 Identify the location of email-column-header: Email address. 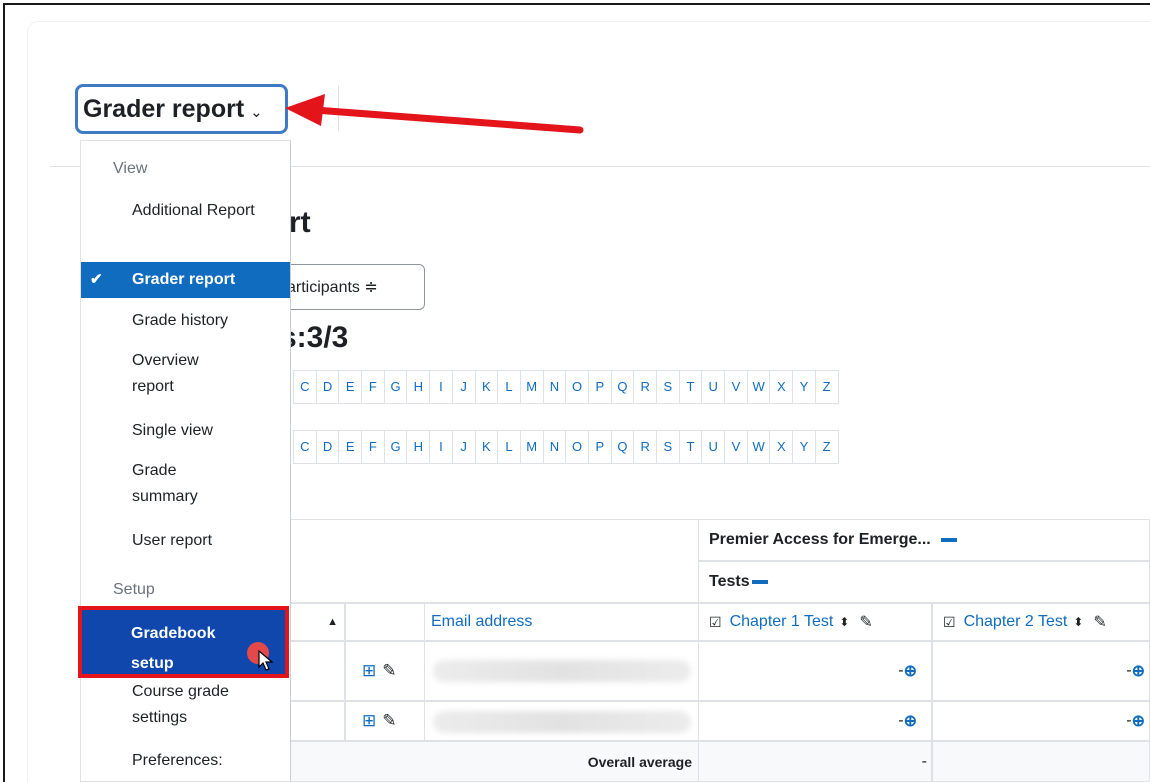
(561, 622).